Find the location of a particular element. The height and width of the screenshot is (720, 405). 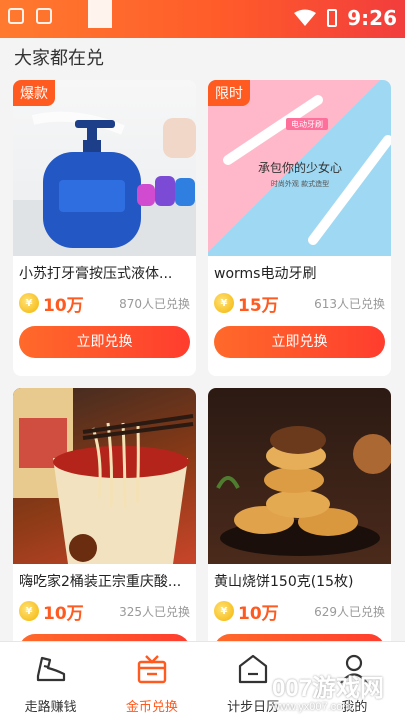

price-row: ¥ 10万 629人已兑换 is located at coordinates (299, 612).